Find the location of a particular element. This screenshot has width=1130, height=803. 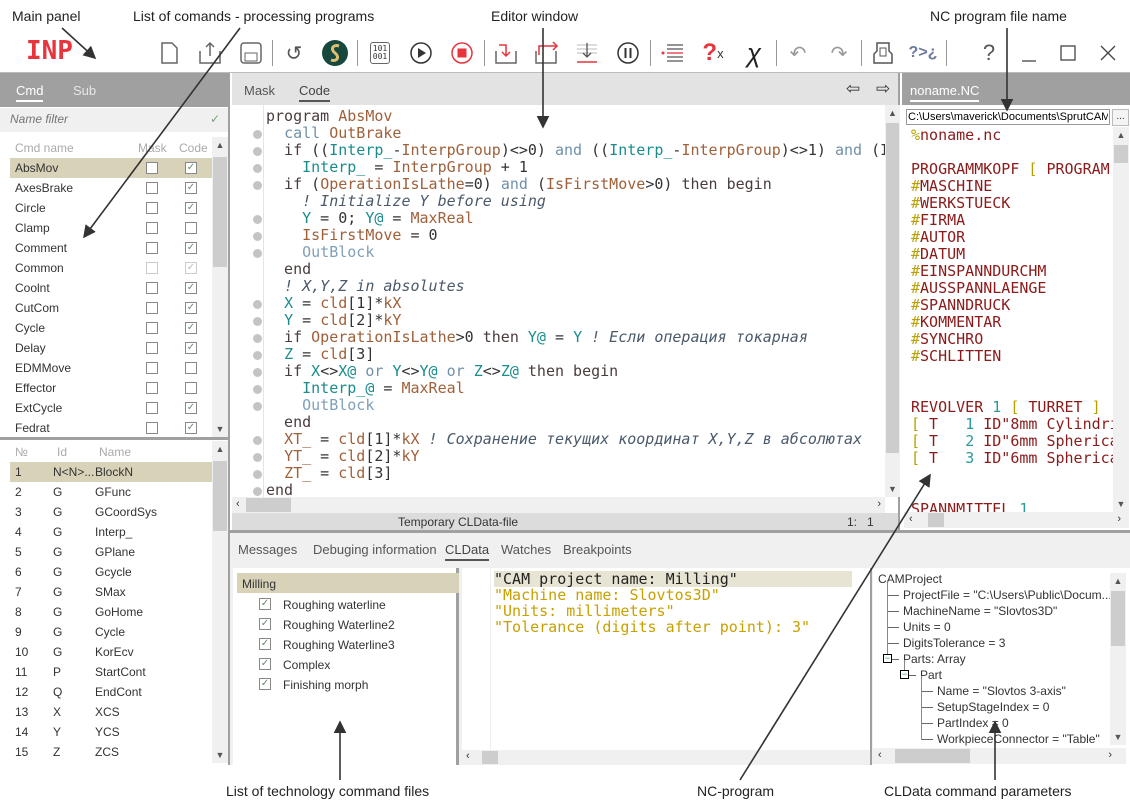

command-row: EDMMove is located at coordinates (111, 368).